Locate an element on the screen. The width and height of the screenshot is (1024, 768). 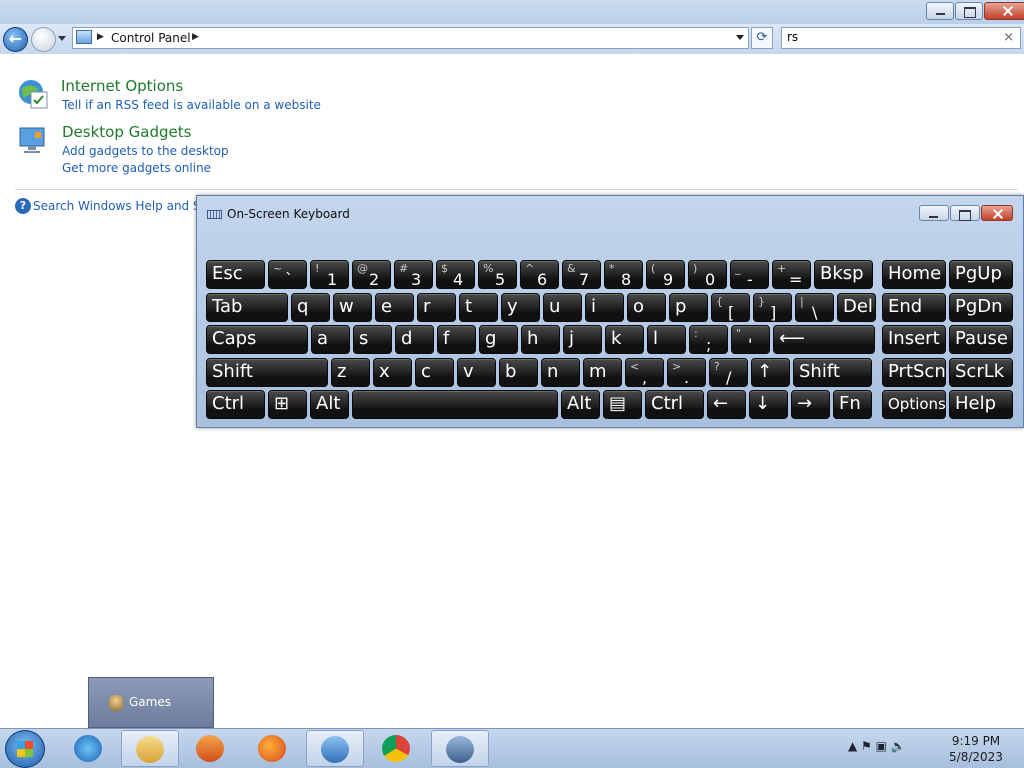
games-thumbnail: Games is located at coordinates (151, 702).